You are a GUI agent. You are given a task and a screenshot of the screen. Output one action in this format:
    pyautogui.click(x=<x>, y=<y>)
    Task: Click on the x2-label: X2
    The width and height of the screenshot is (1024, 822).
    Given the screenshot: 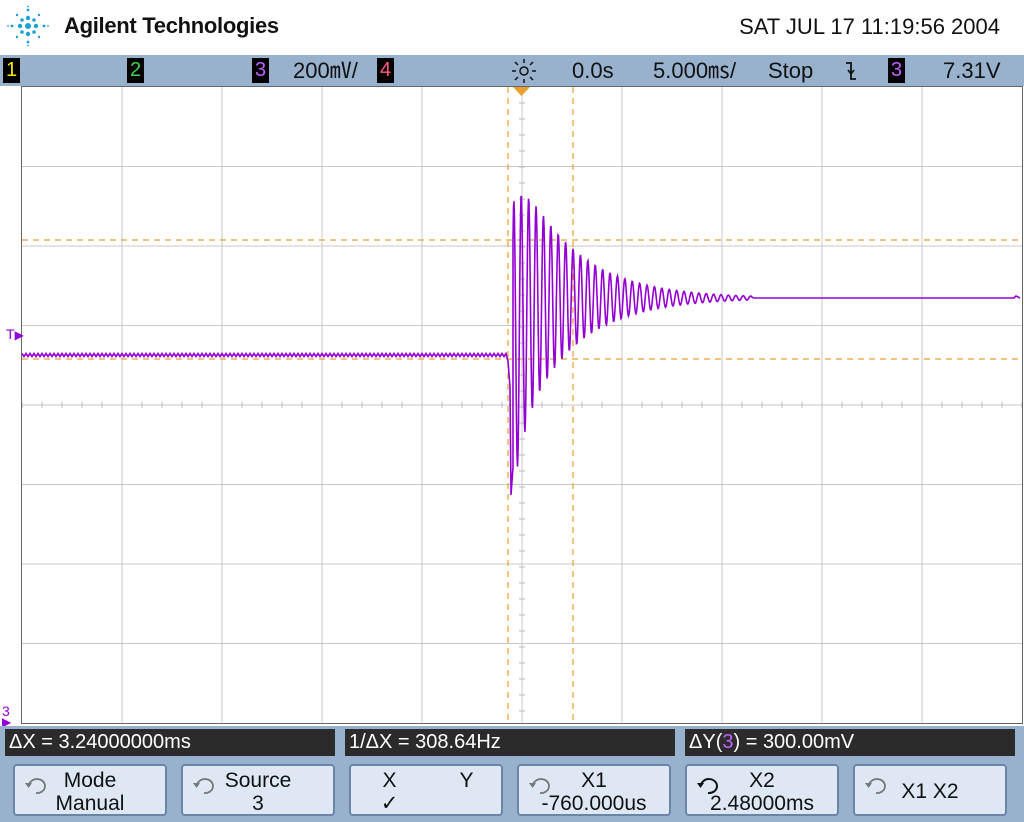 What is the action you would take?
    pyautogui.click(x=762, y=780)
    